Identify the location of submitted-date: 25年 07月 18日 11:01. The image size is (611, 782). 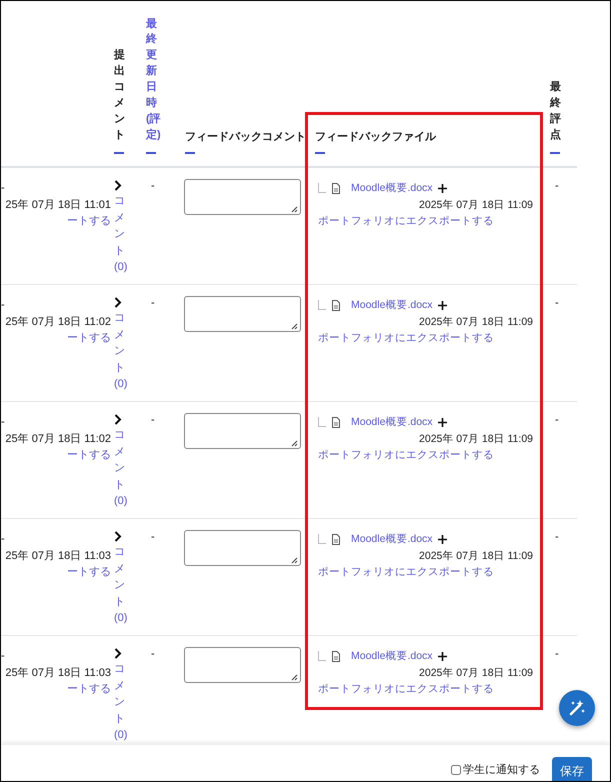
(58, 205).